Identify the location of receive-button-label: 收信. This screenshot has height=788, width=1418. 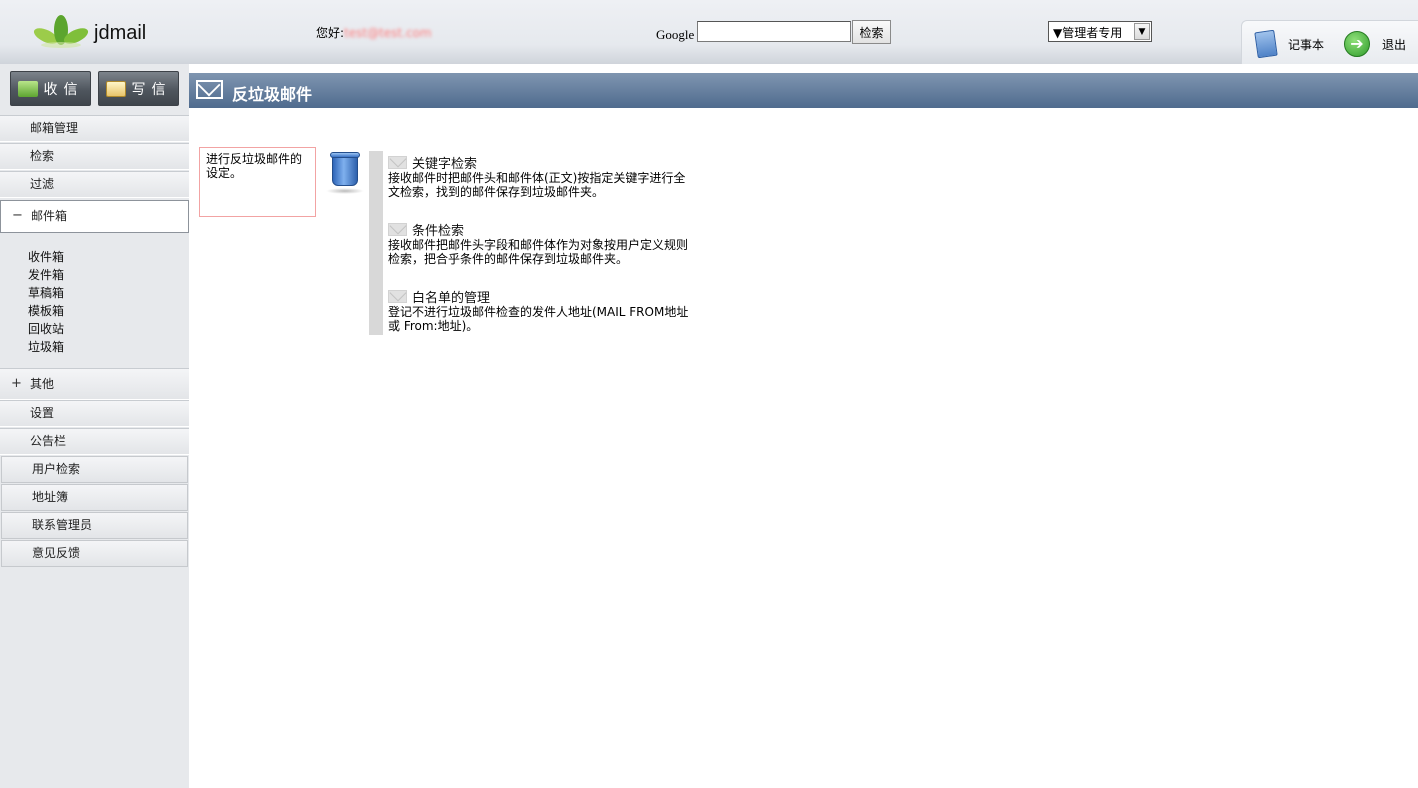
(63, 89).